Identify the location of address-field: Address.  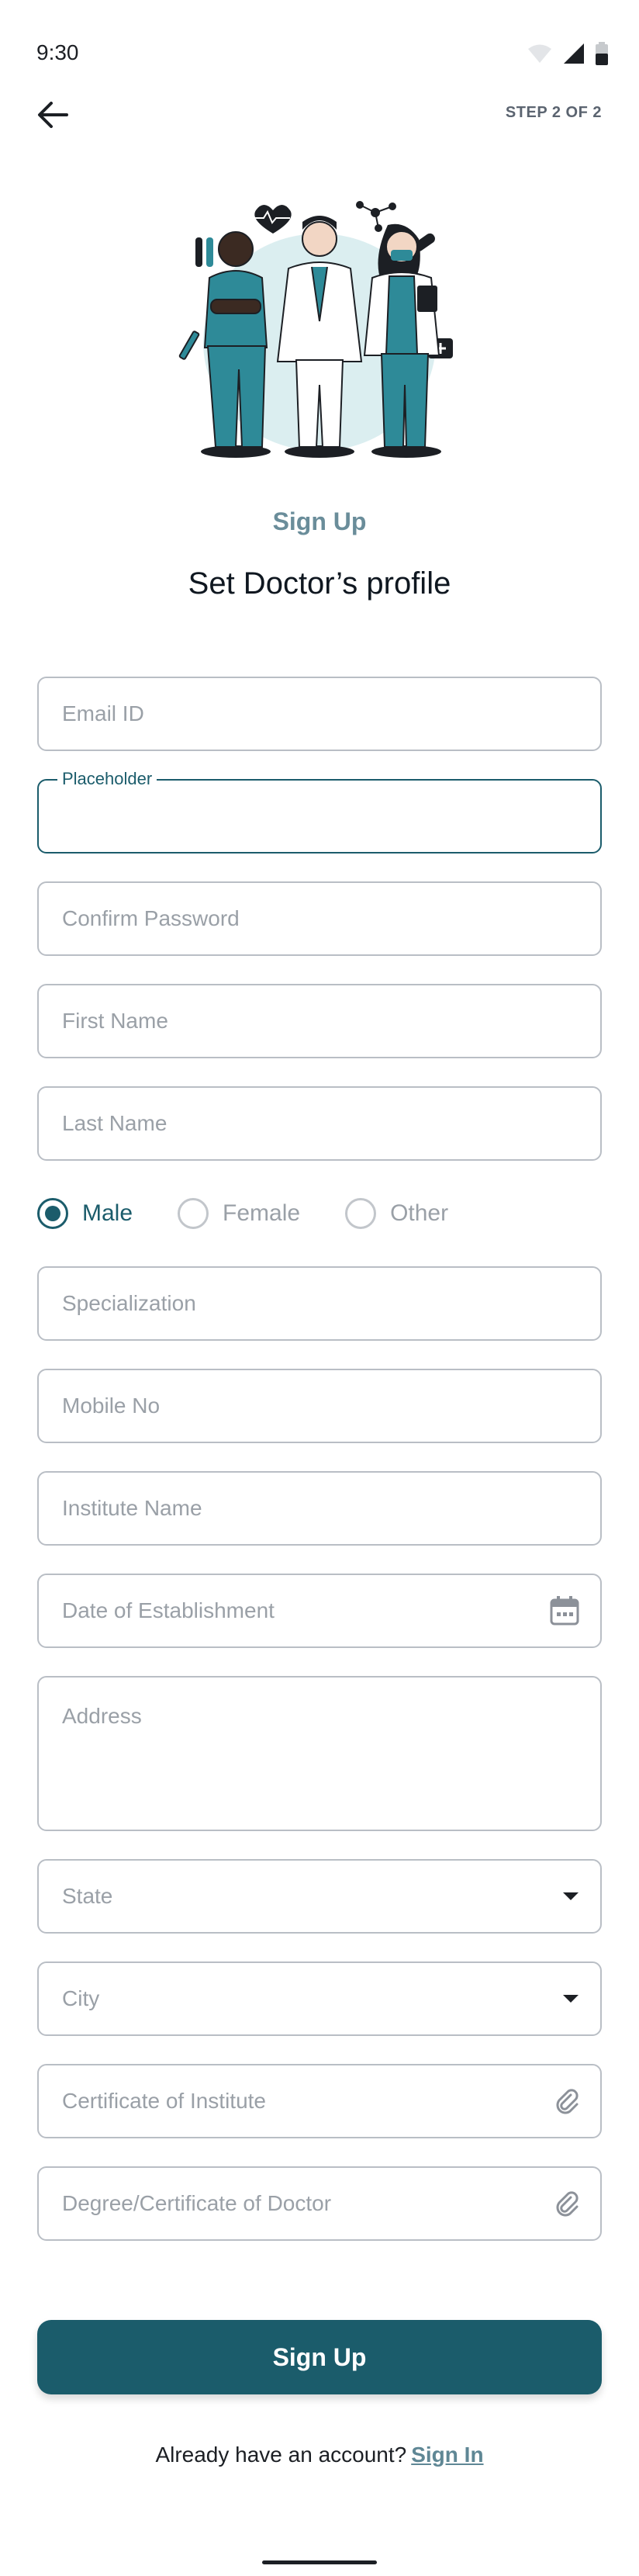
(319, 1753).